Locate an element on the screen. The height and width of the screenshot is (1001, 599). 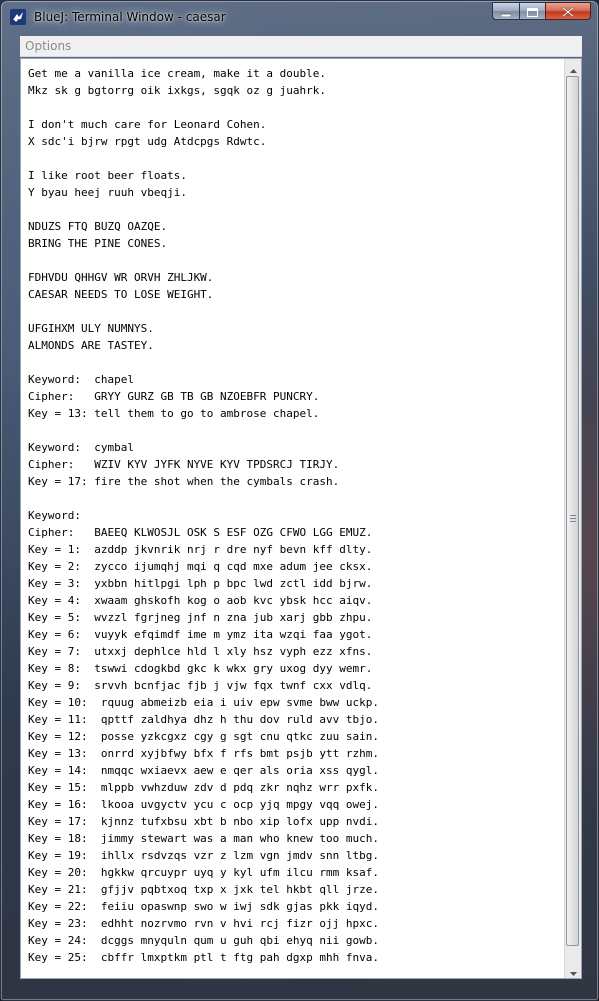
terminal-line: X sdc'i bjrw rpgt udg Atdcpgs Rdwtc. is located at coordinates (147, 141).